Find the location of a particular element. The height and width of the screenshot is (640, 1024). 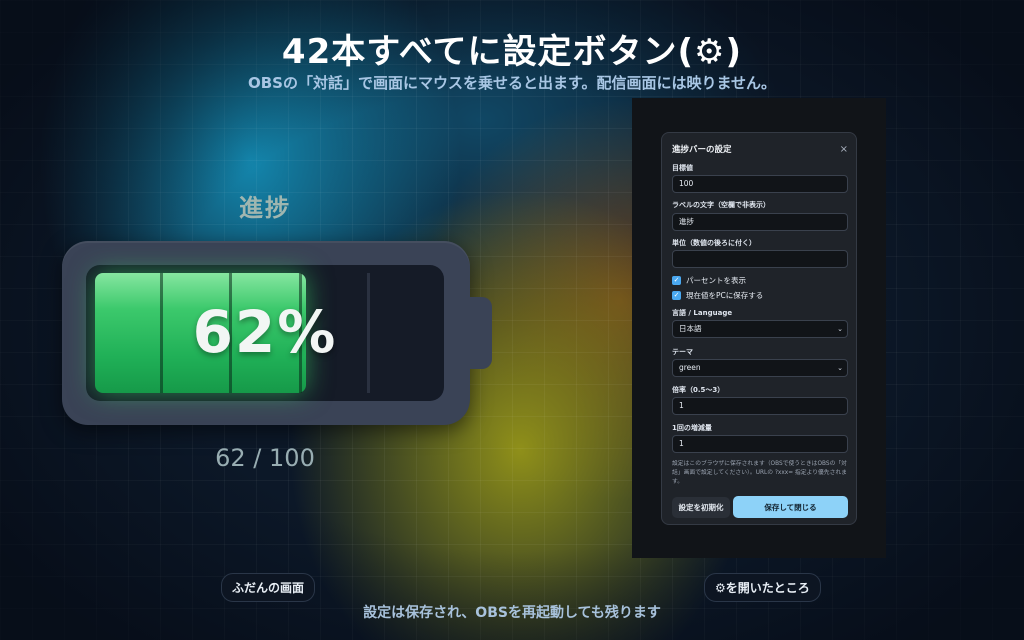

page-title: 42本すべてに設定ボタン(⚙) is located at coordinates (512, 52).